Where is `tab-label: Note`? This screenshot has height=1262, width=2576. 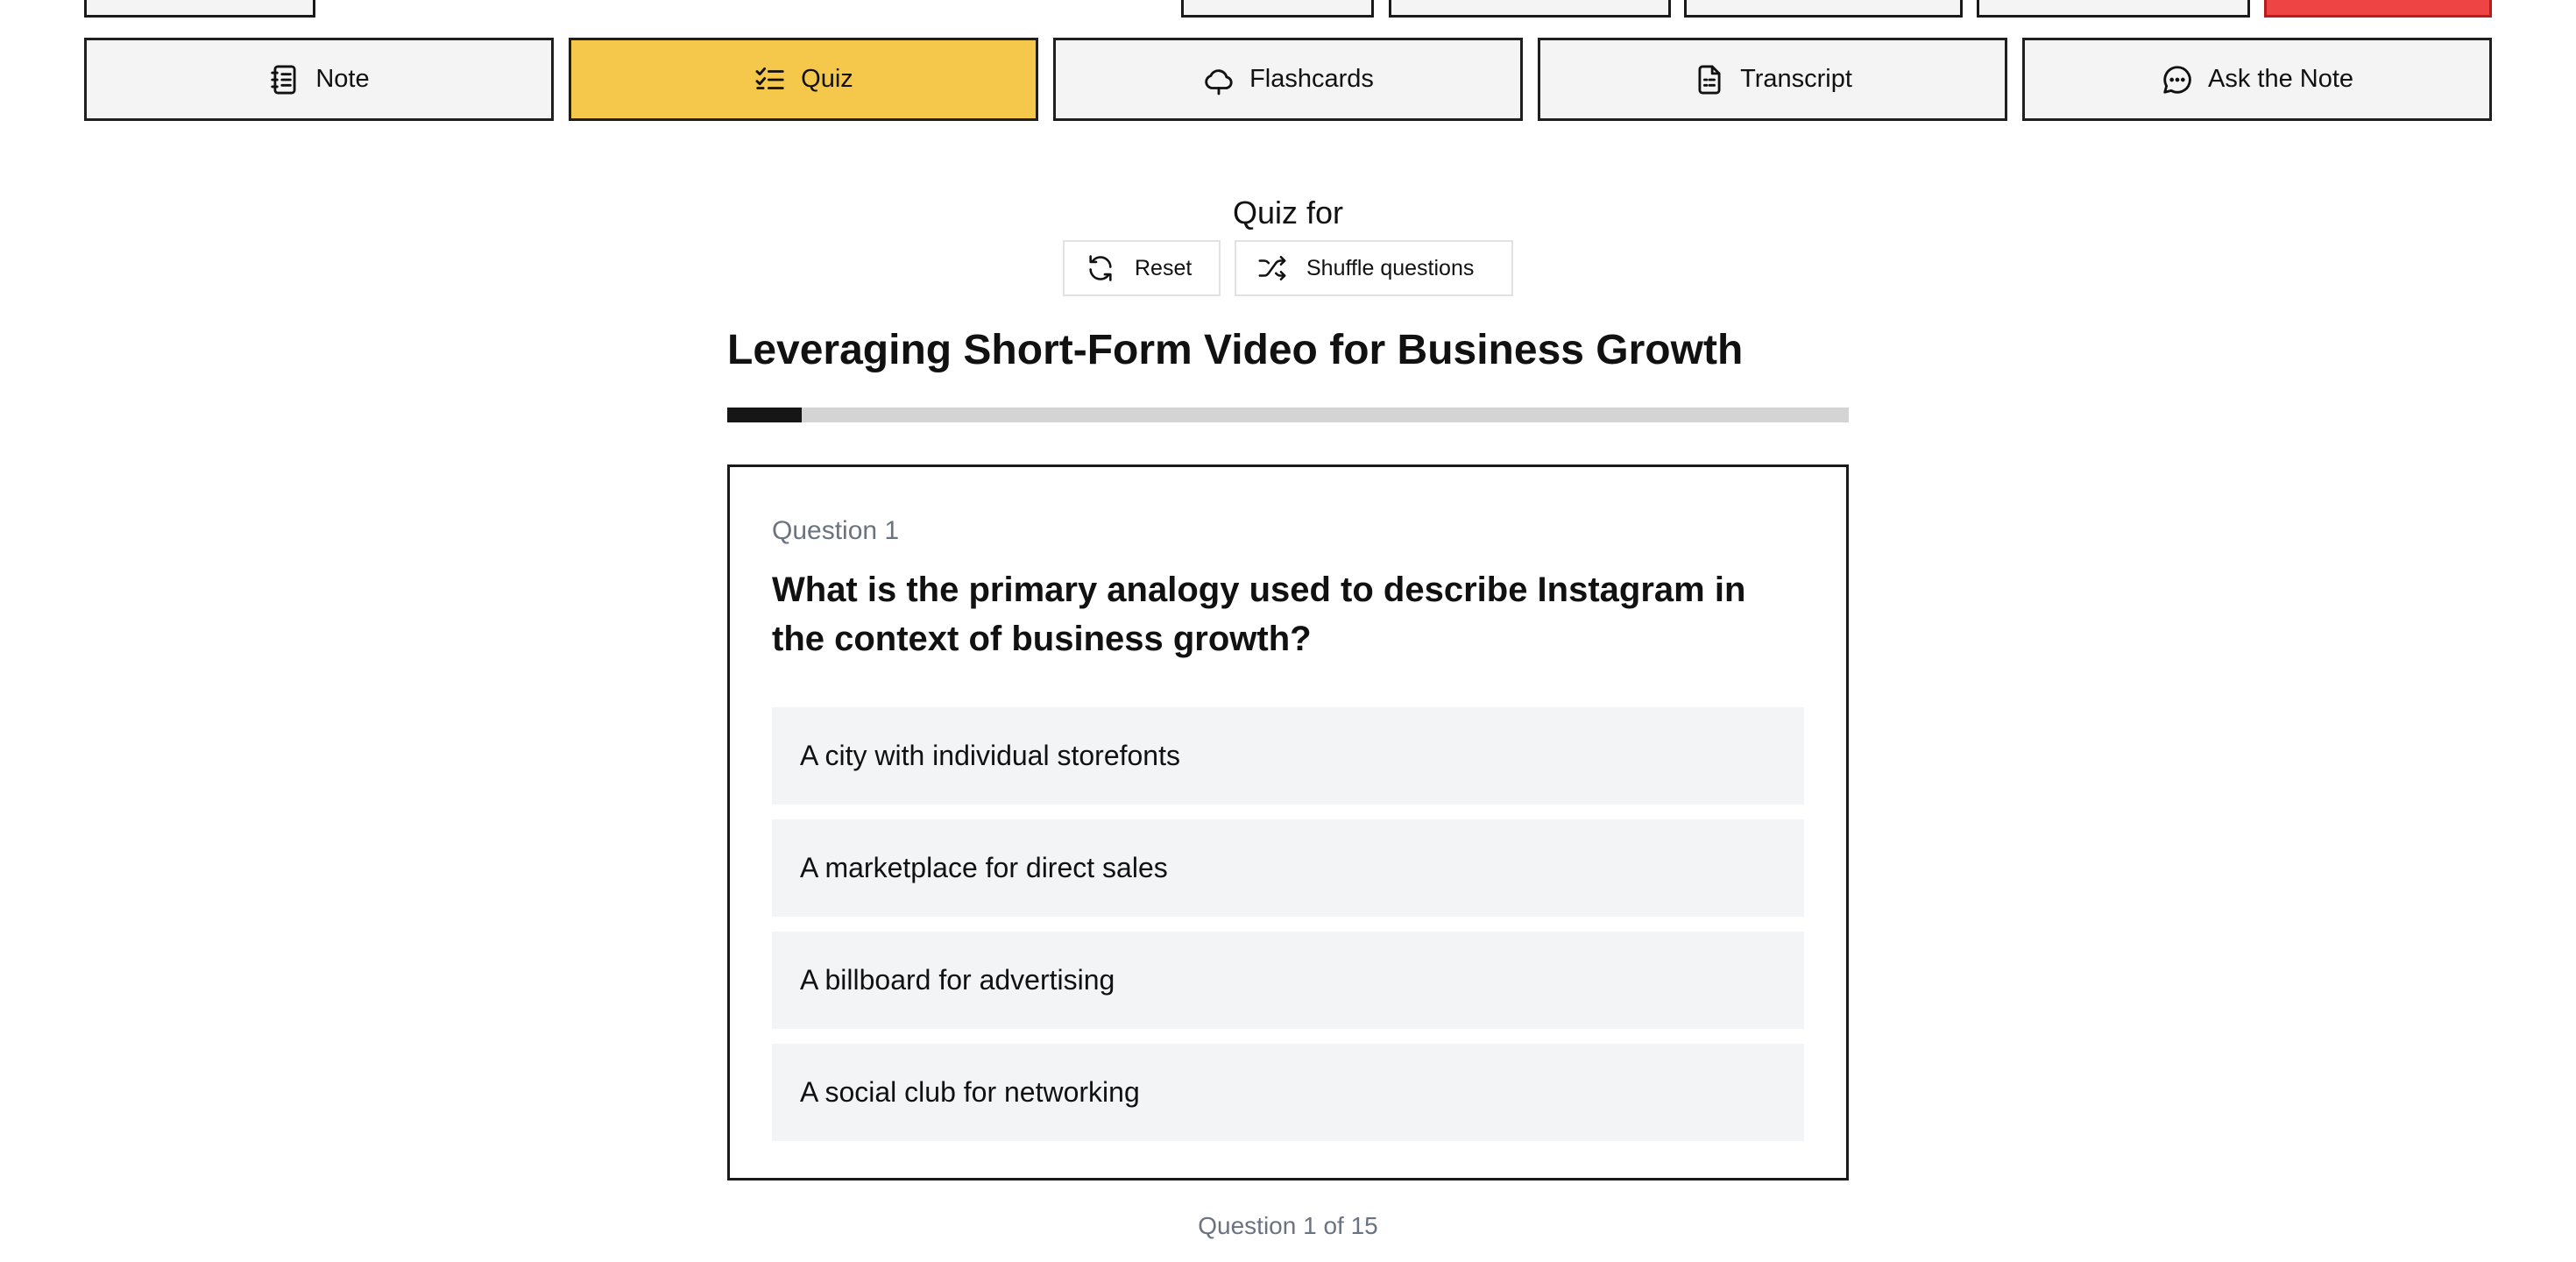 tab-label: Note is located at coordinates (342, 79).